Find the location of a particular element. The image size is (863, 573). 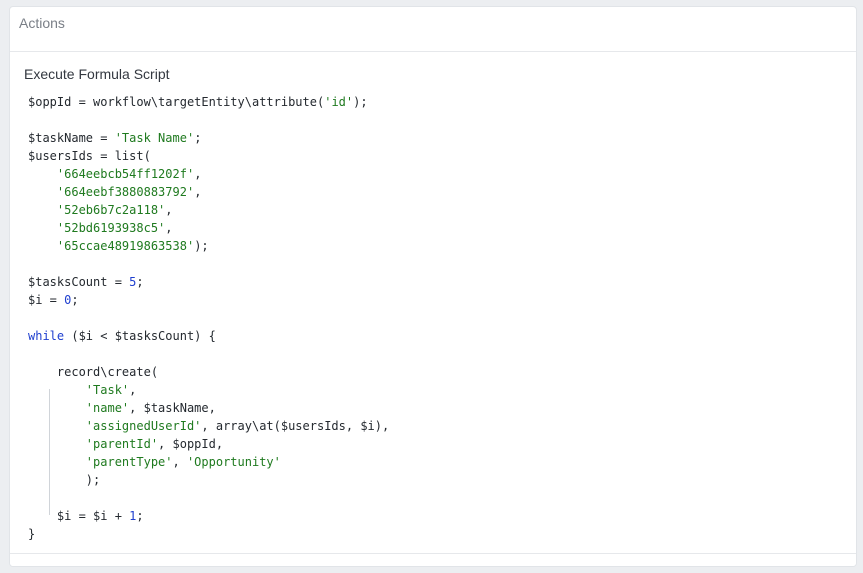

code-string: 'id' is located at coordinates (339, 102).